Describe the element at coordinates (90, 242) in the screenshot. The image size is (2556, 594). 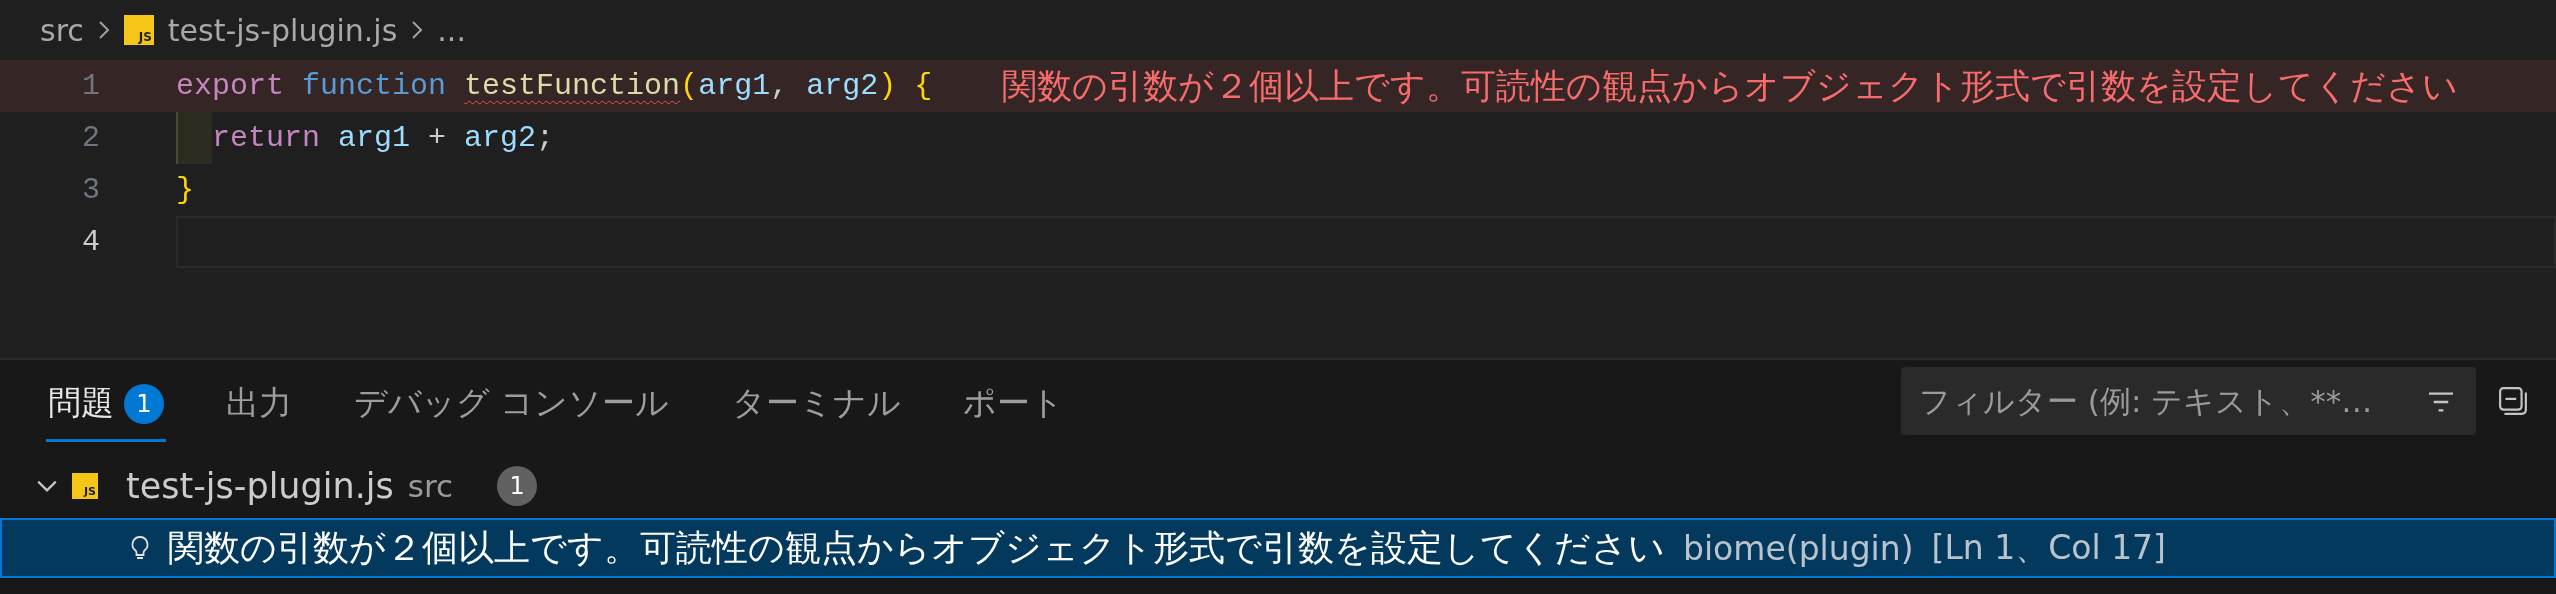
I see `line-number: 4` at that location.